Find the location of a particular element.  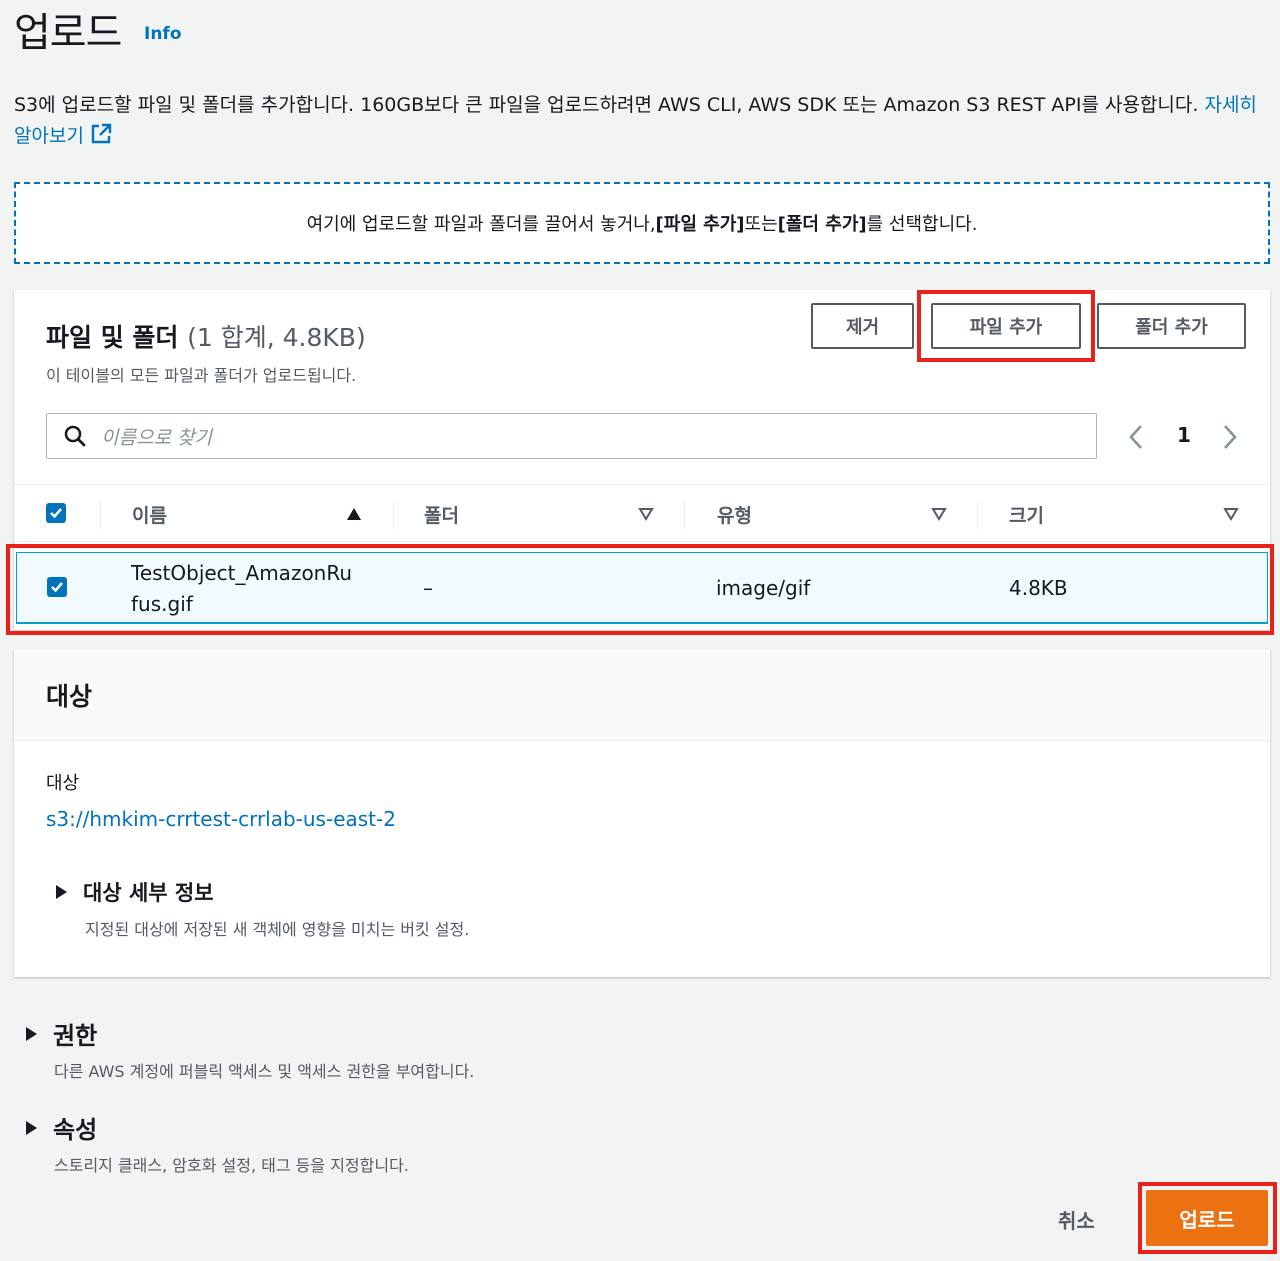

files-panel-title: 파일 및 폴더 (1 합계, 4.8KB) is located at coordinates (206, 337).